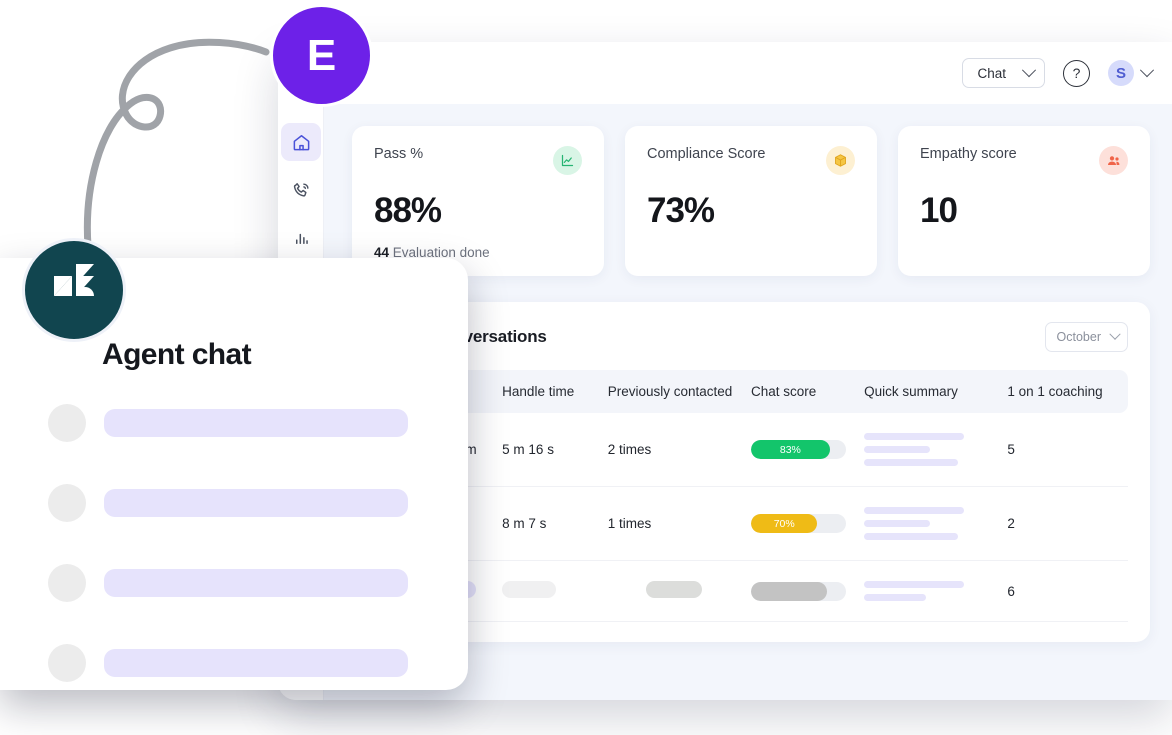  I want to click on evaluation-logo-badge: E, so click(321, 55).